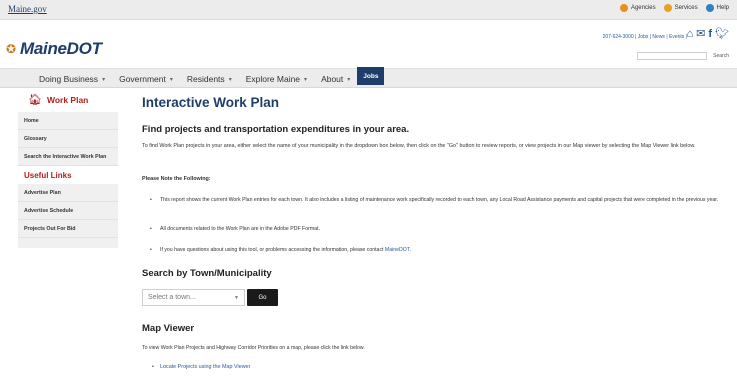 This screenshot has width=737, height=387. Describe the element at coordinates (176, 179) in the screenshot. I see `note-heading: Please Note the Following:` at that location.